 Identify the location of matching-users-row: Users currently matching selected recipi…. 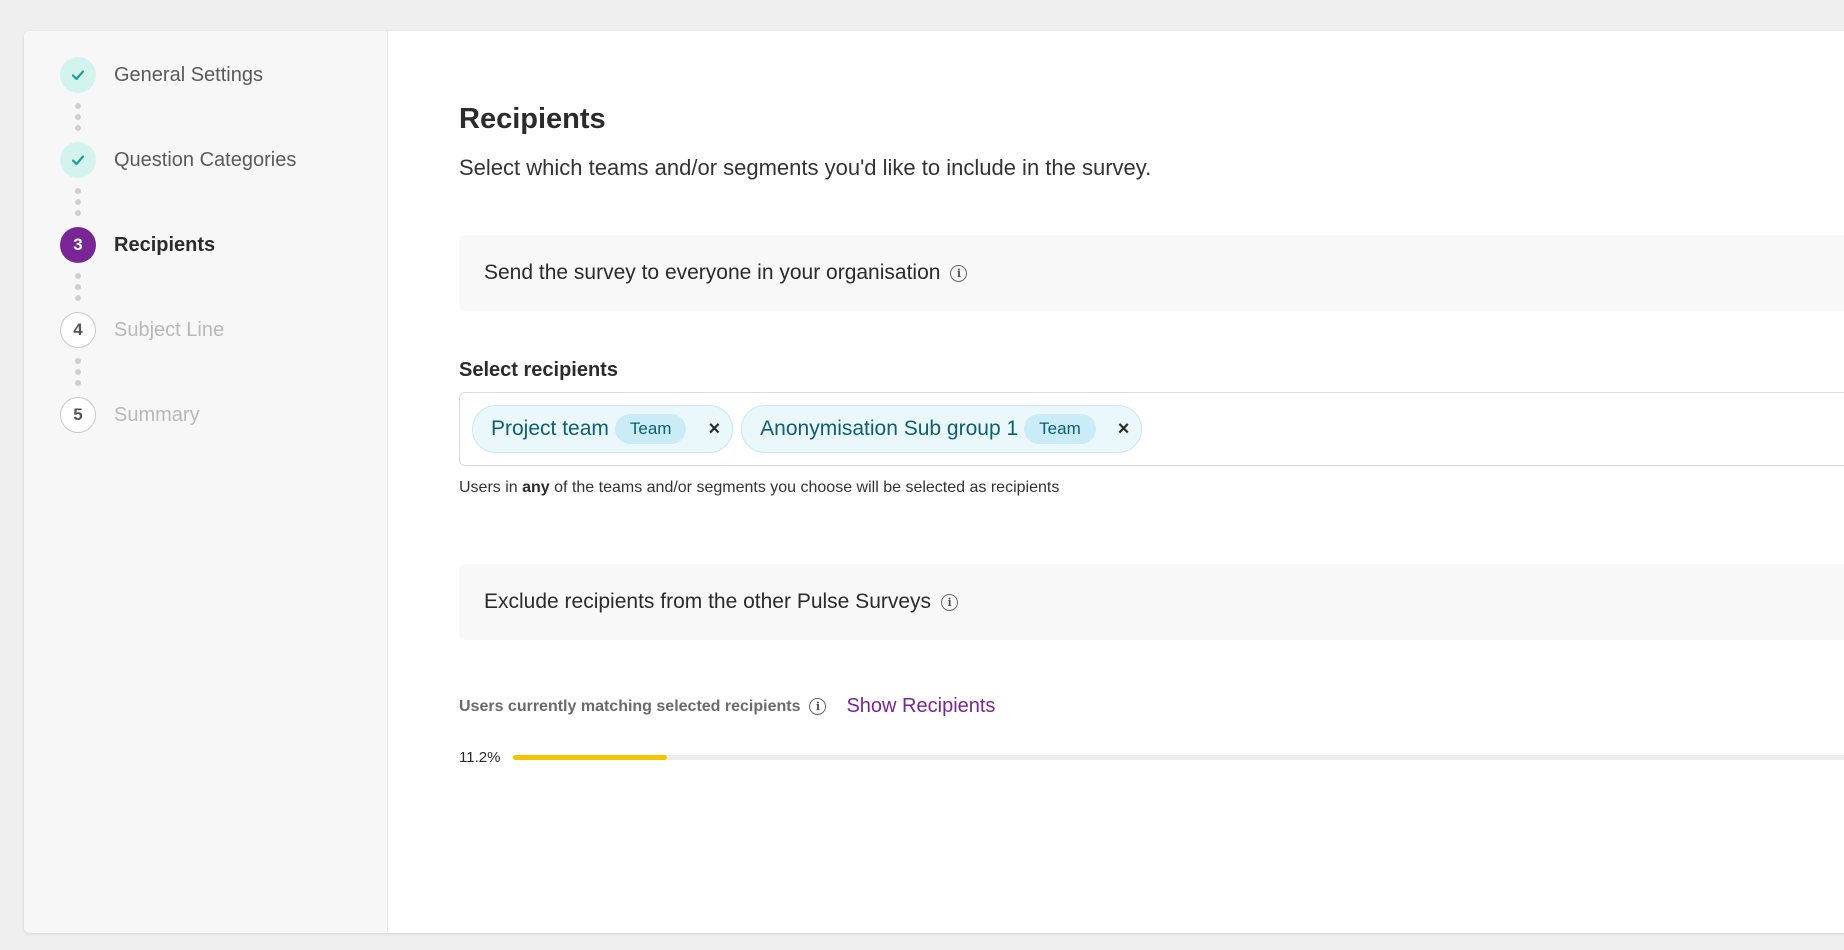
(727, 706).